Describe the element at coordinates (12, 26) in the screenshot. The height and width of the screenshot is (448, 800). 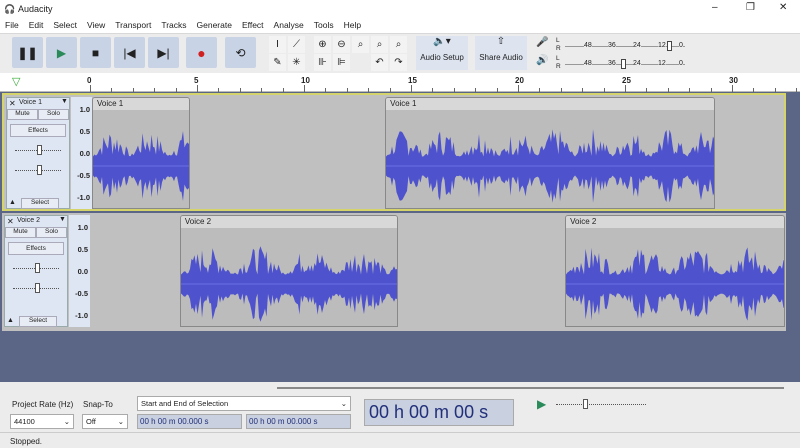
I see `menu-file: File` at that location.